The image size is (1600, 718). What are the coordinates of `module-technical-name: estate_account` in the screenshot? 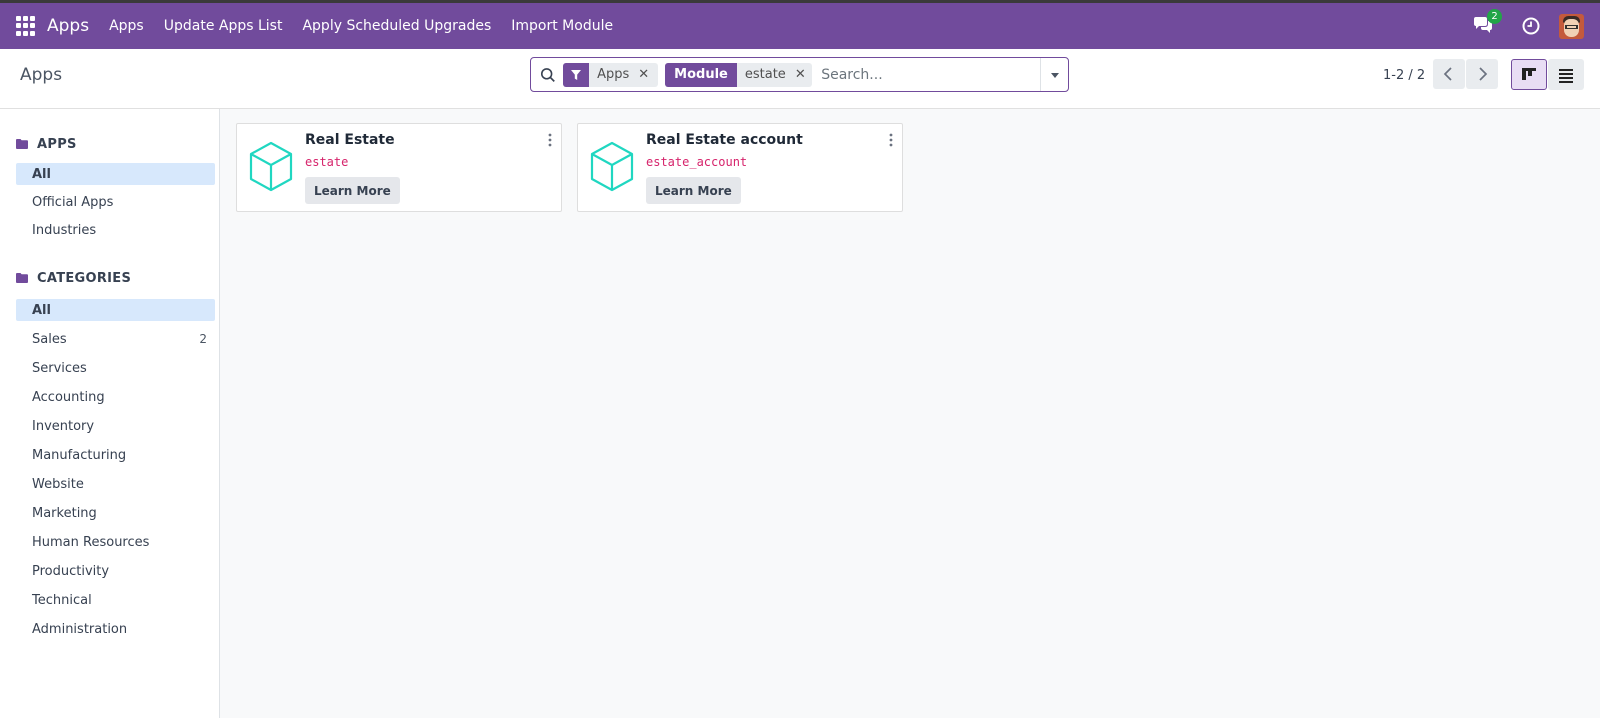 It's located at (697, 162).